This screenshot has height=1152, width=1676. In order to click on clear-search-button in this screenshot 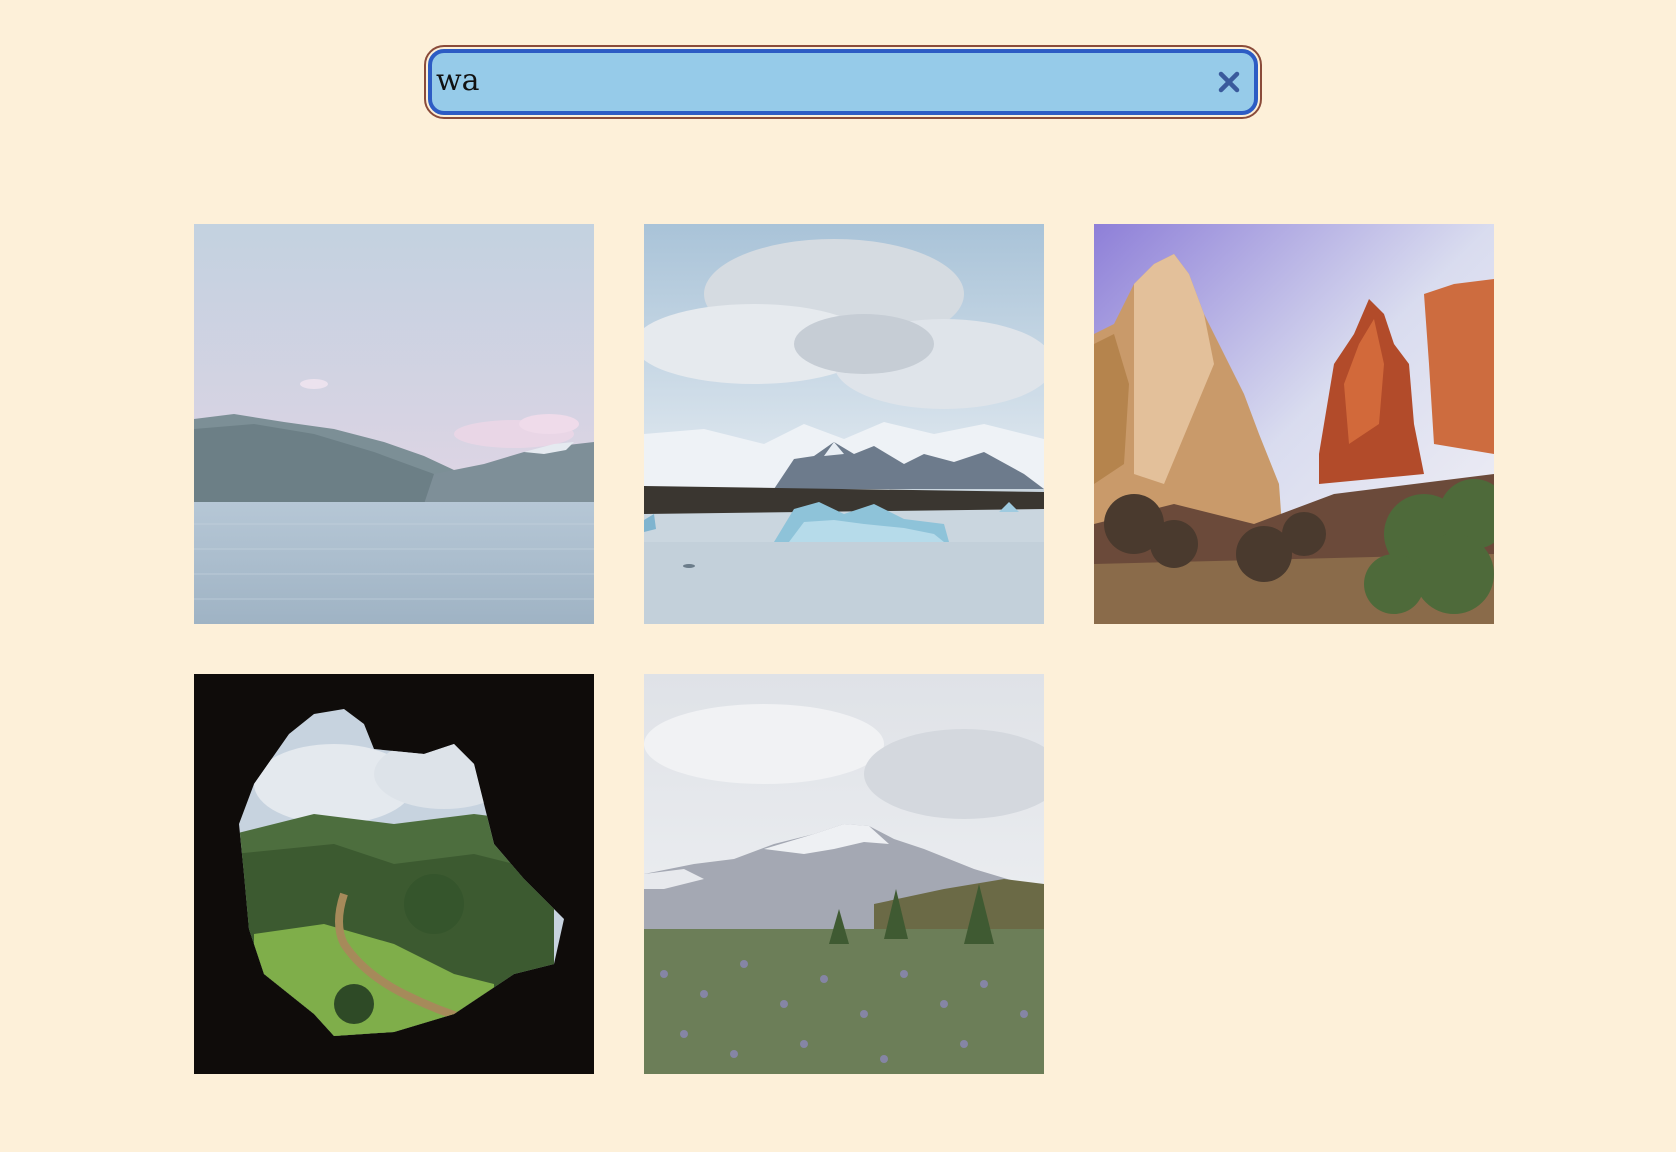, I will do `click(1229, 82)`.